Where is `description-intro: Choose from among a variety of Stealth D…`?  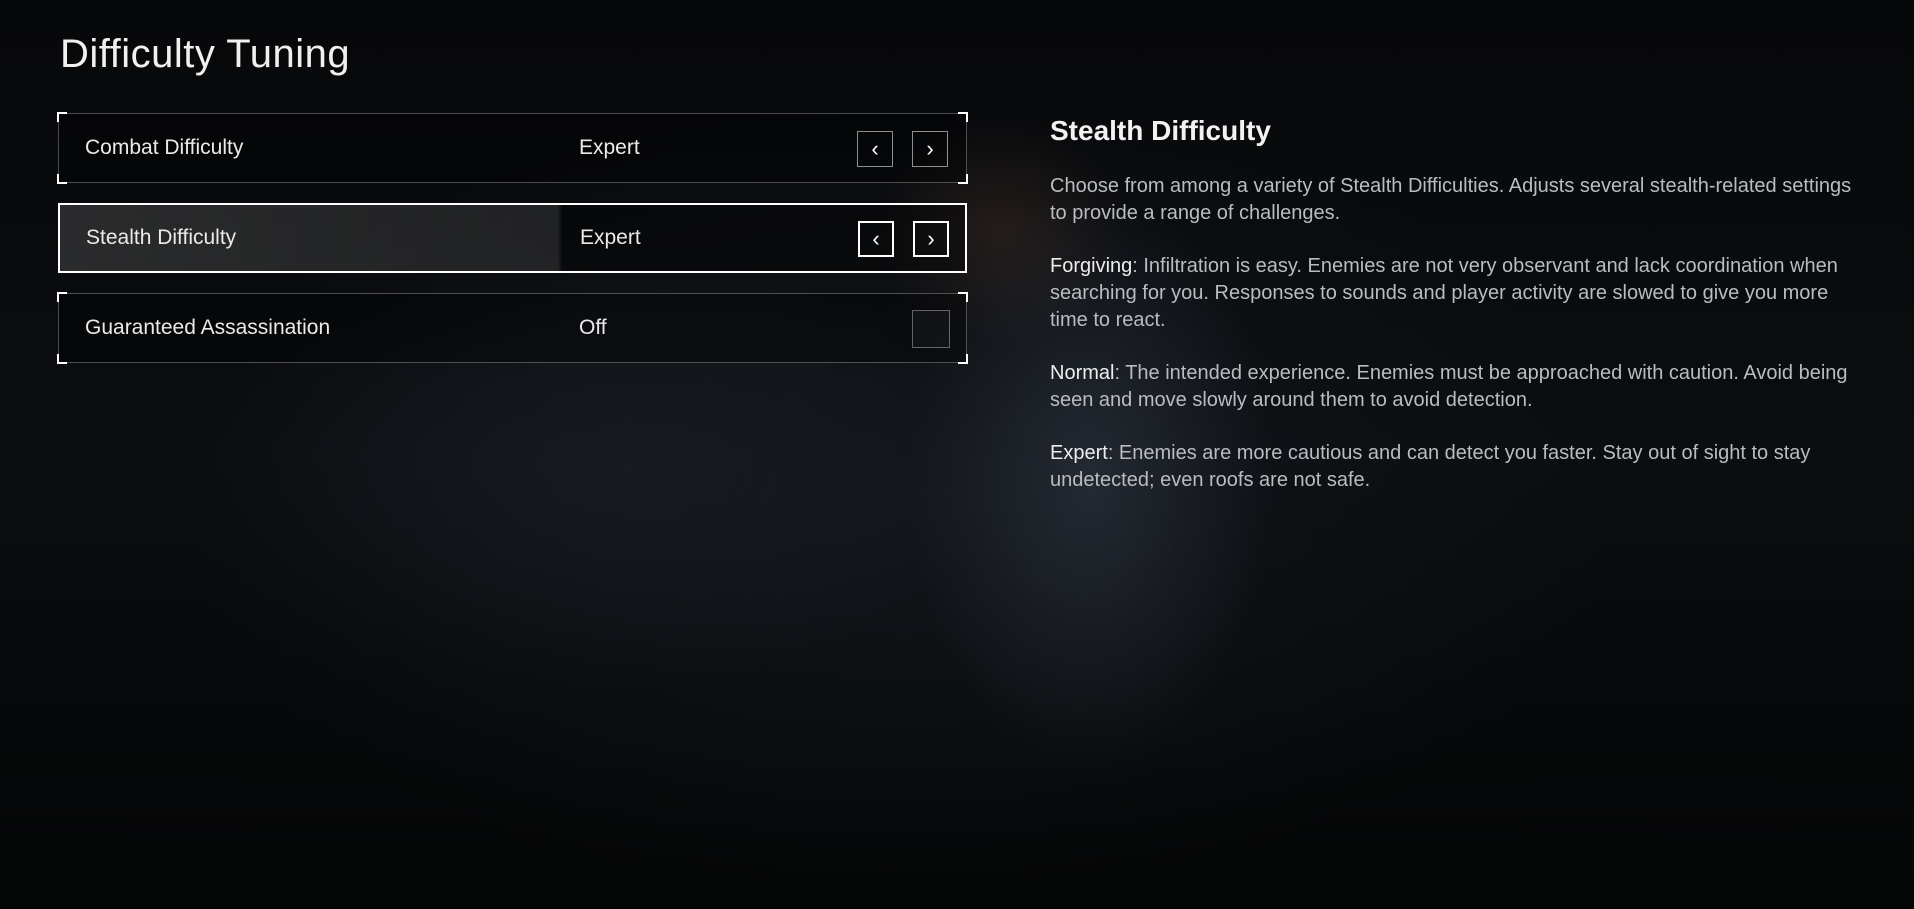
description-intro: Choose from among a variety of Stealth D… is located at coordinates (1451, 199).